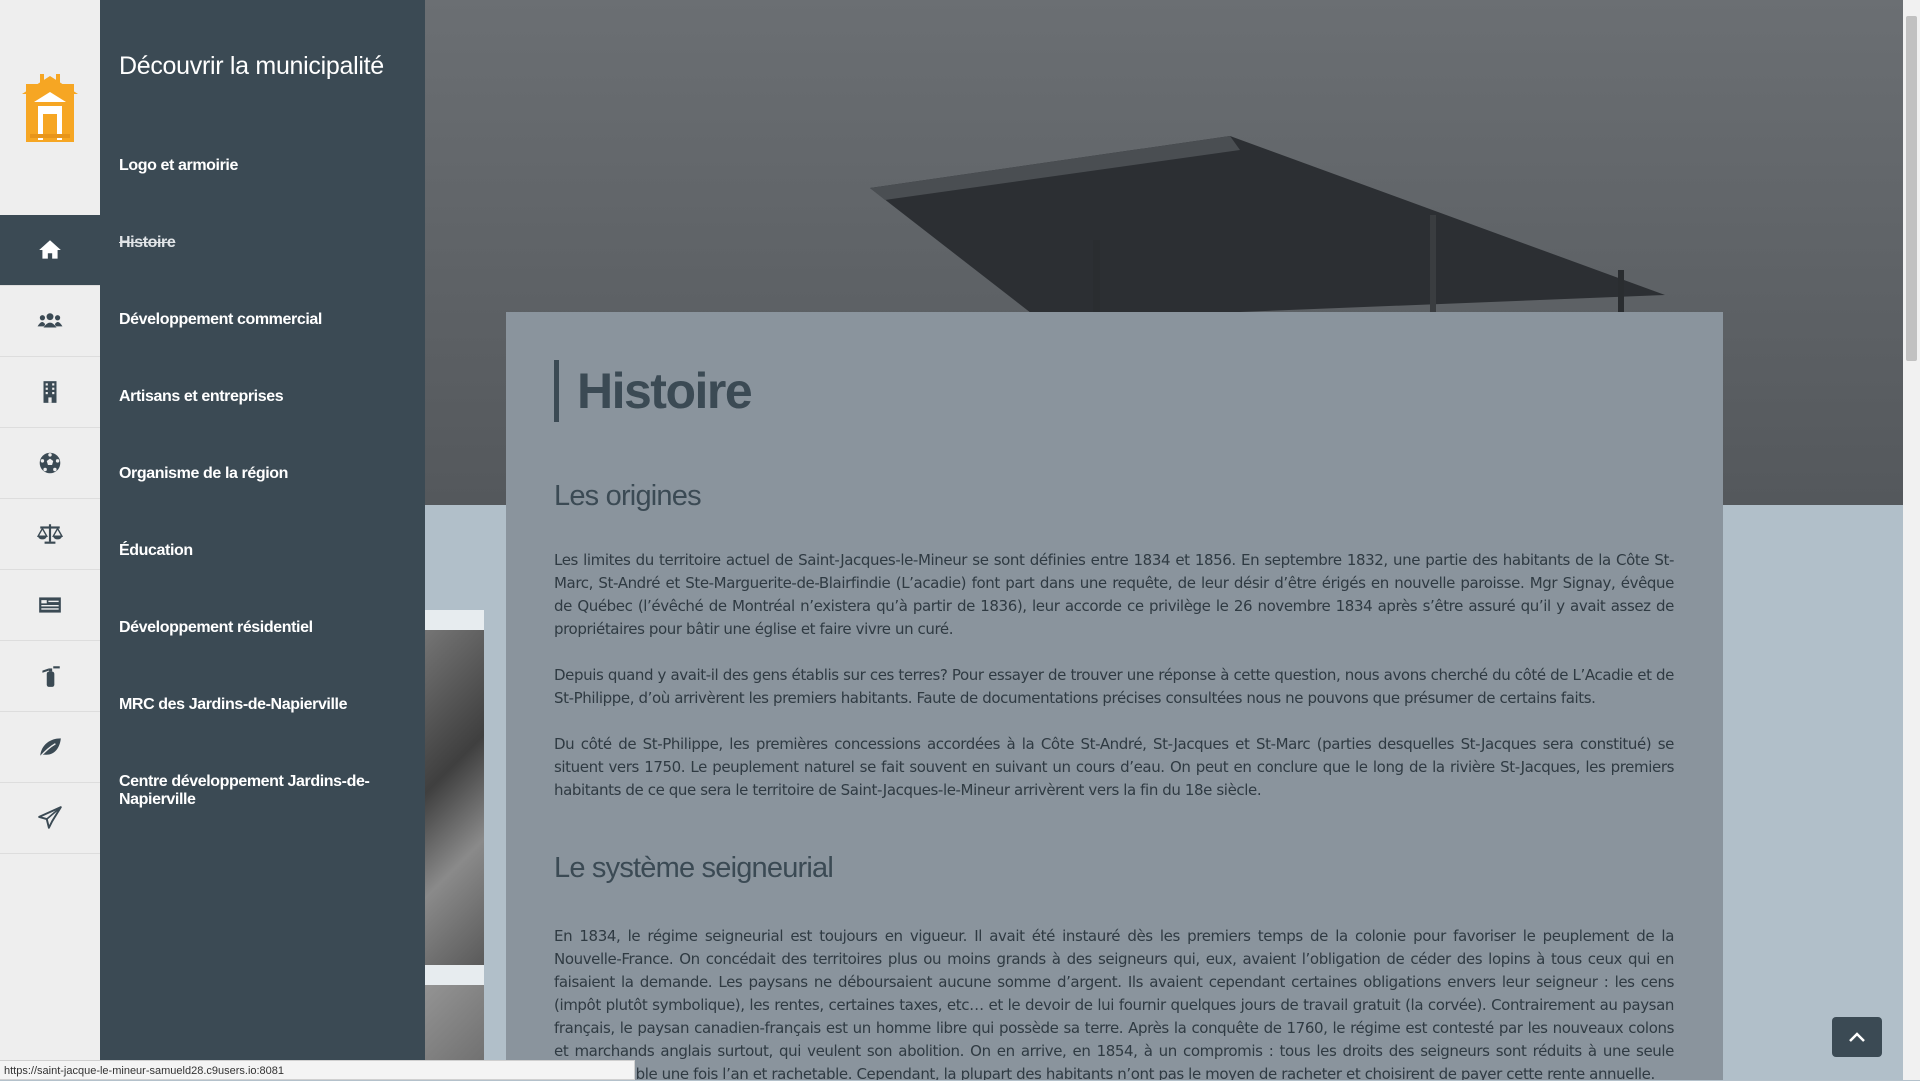 This screenshot has width=1920, height=1081. Describe the element at coordinates (1911, 540) in the screenshot. I see `page-scrollbar` at that location.